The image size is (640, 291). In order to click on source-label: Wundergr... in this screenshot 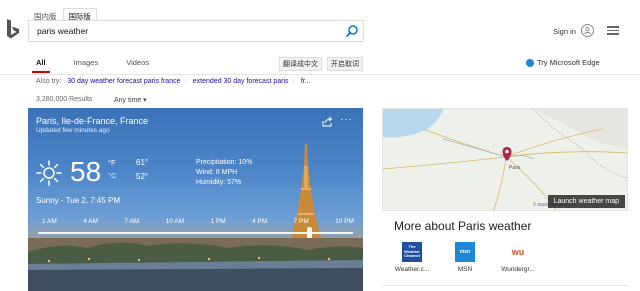, I will do `click(518, 269)`.